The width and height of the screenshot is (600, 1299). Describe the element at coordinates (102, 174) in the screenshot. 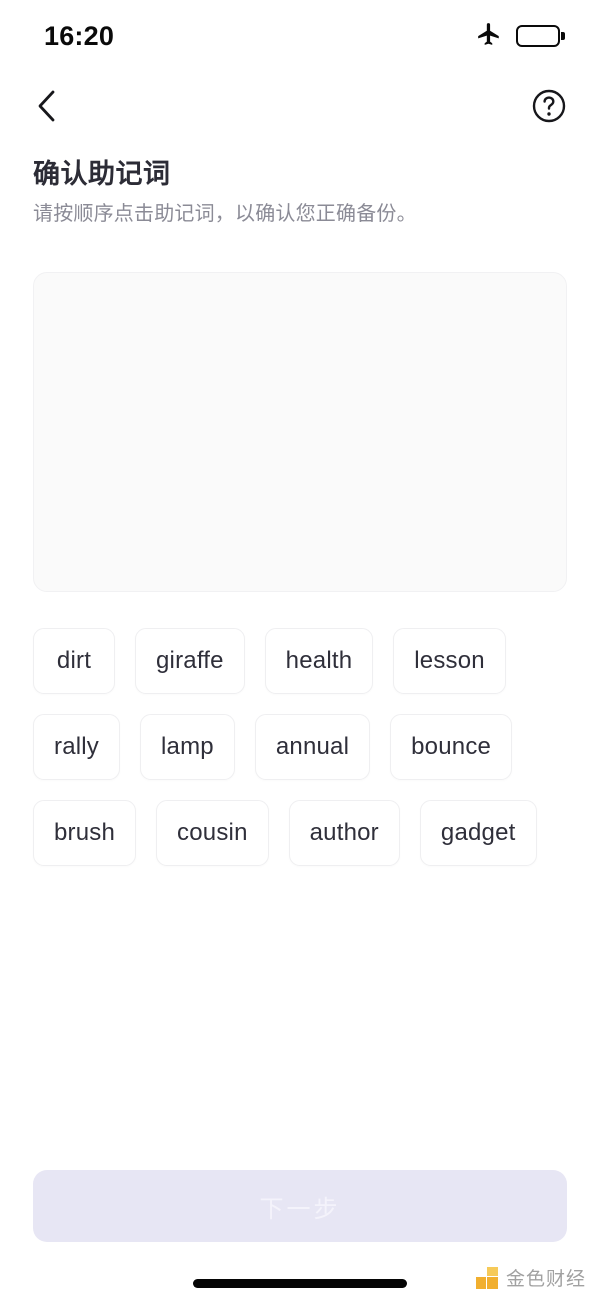

I see `page-title: 确认助记词` at that location.